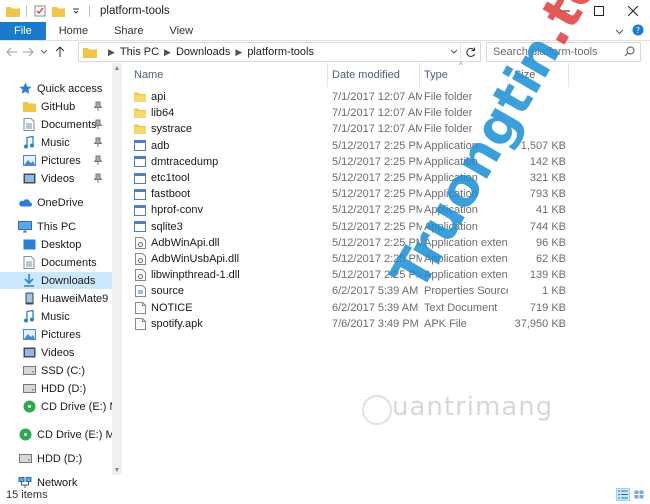  What do you see at coordinates (547, 275) in the screenshot?
I see `file-size: 139 KB` at bounding box center [547, 275].